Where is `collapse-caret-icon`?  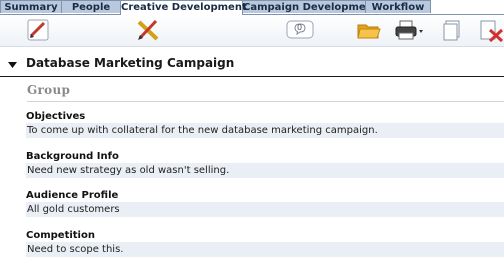
collapse-caret-icon is located at coordinates (12, 65).